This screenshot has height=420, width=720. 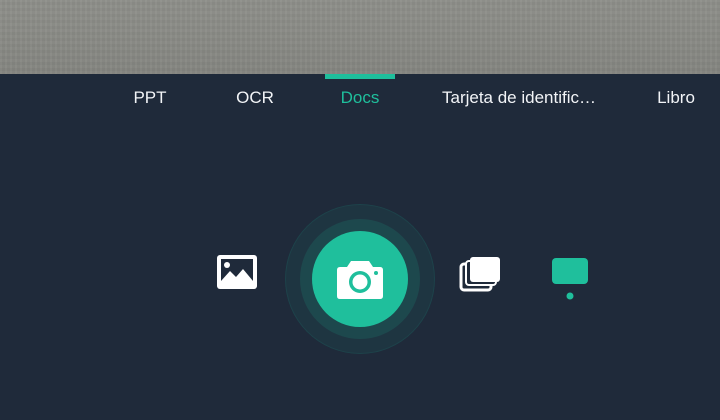 I want to click on gallery-button, so click(x=237, y=272).